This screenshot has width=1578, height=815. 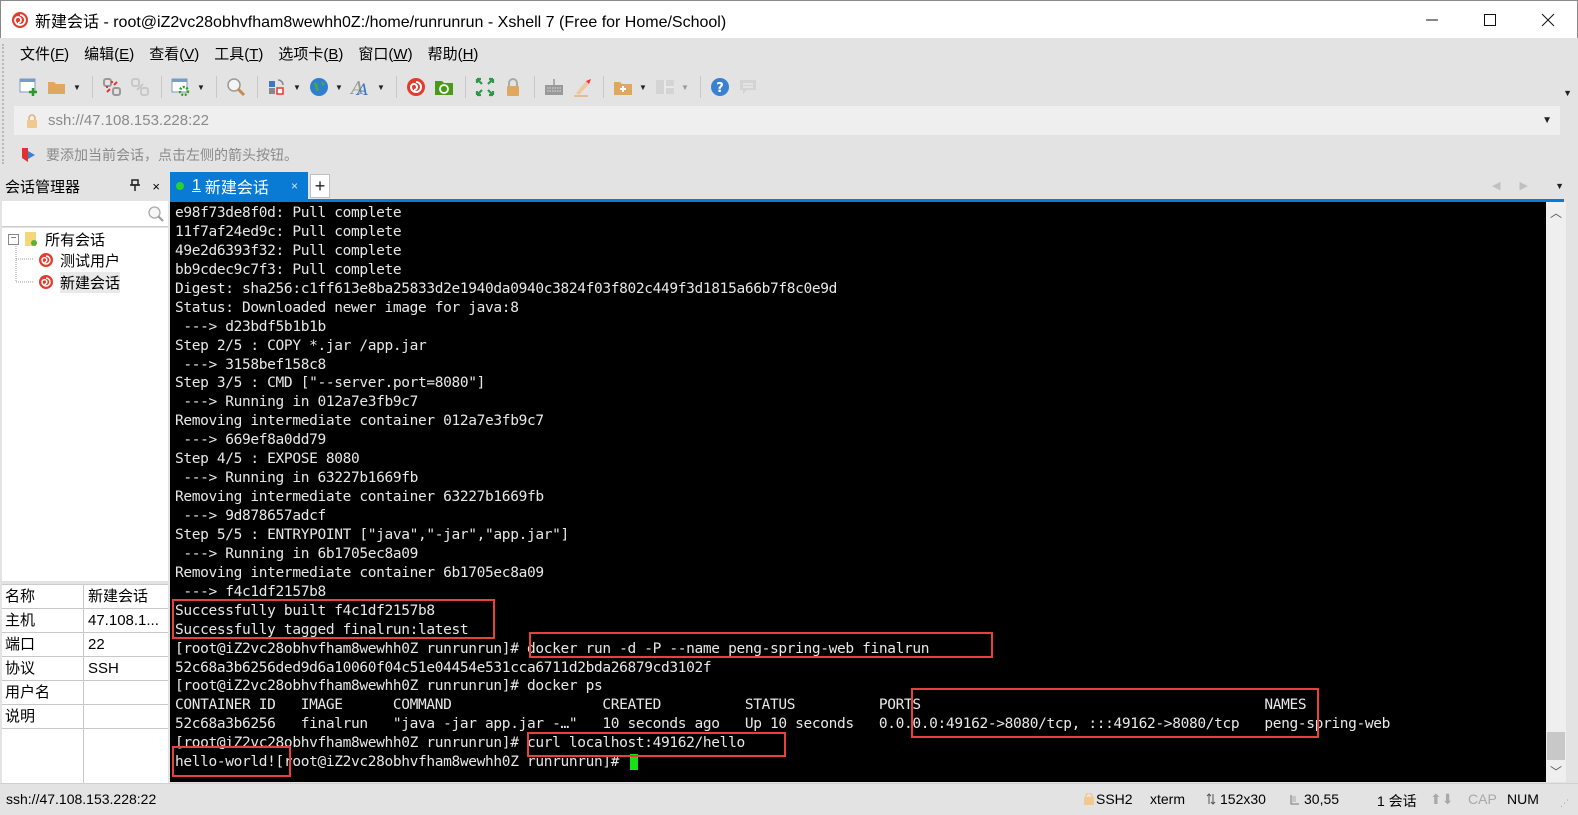 I want to click on toolbar-overflow-button: ▼, so click(x=1567, y=93).